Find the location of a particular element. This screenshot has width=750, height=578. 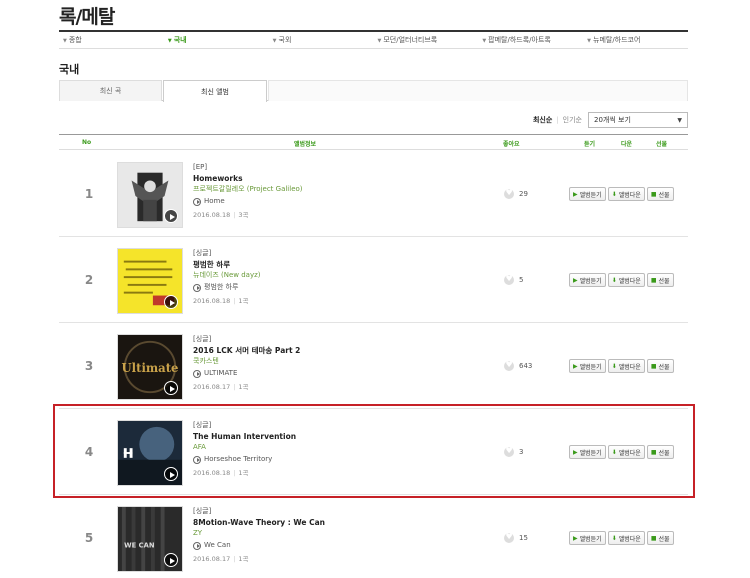

sort-popular: 인기순 is located at coordinates (572, 120).